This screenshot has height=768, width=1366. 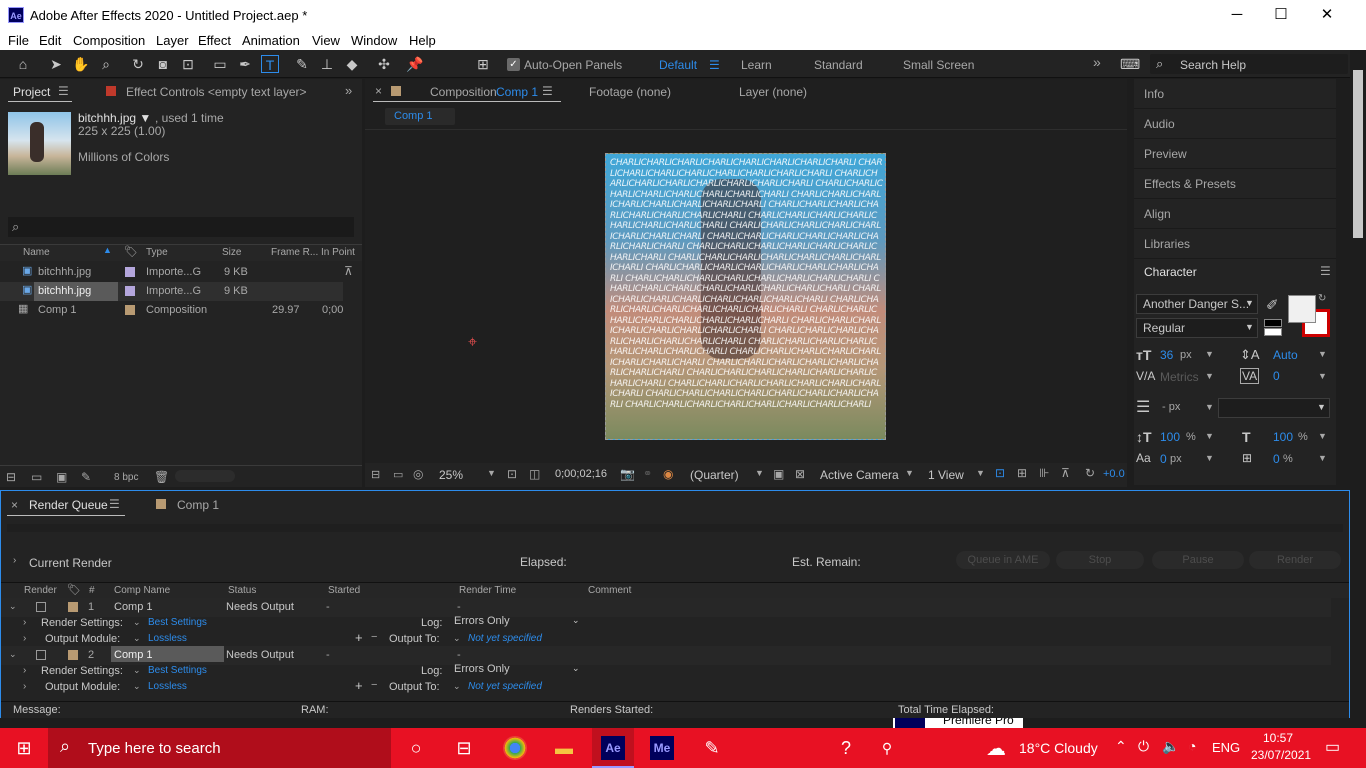 I want to click on media-encoder-icon: Me, so click(x=662, y=748).